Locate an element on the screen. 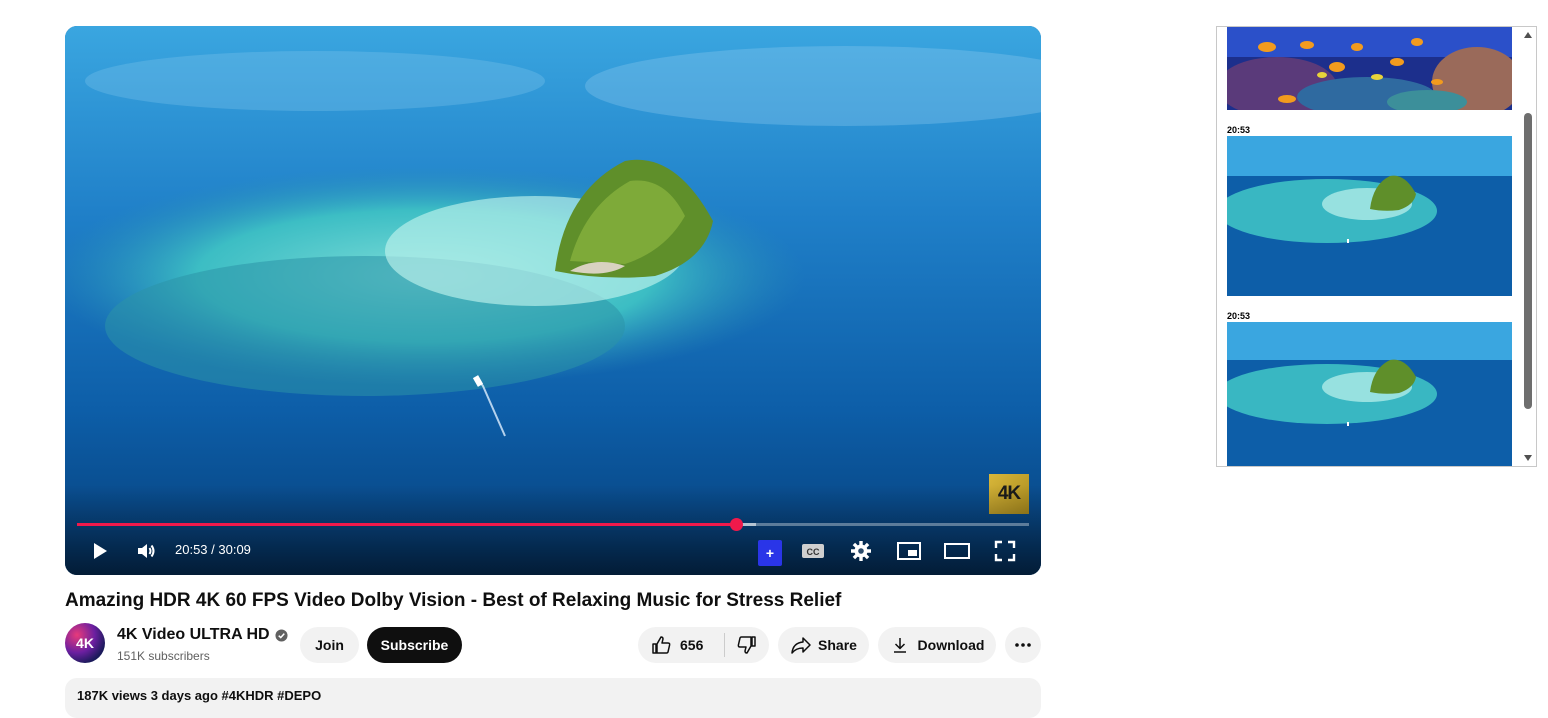 Image resolution: width=1548 pixels, height=718 pixels. coral-reef-thumbnail is located at coordinates (1369, 68).